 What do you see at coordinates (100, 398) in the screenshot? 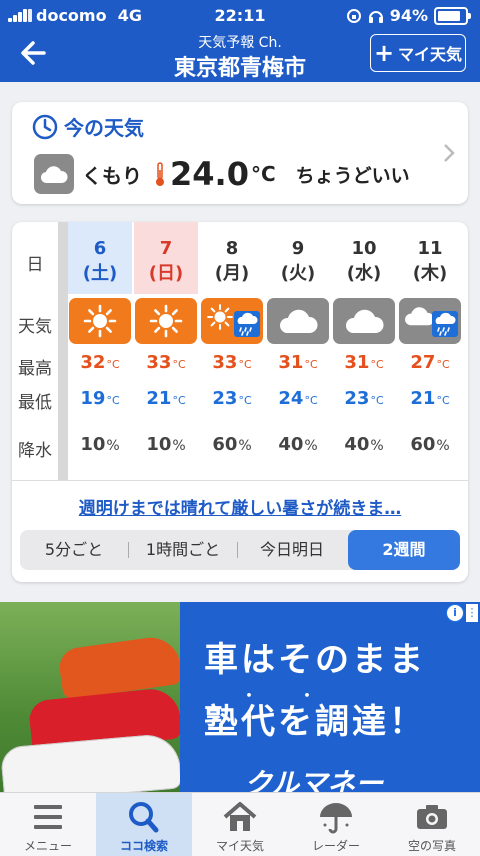
I see `forecast-low: 19°C` at bounding box center [100, 398].